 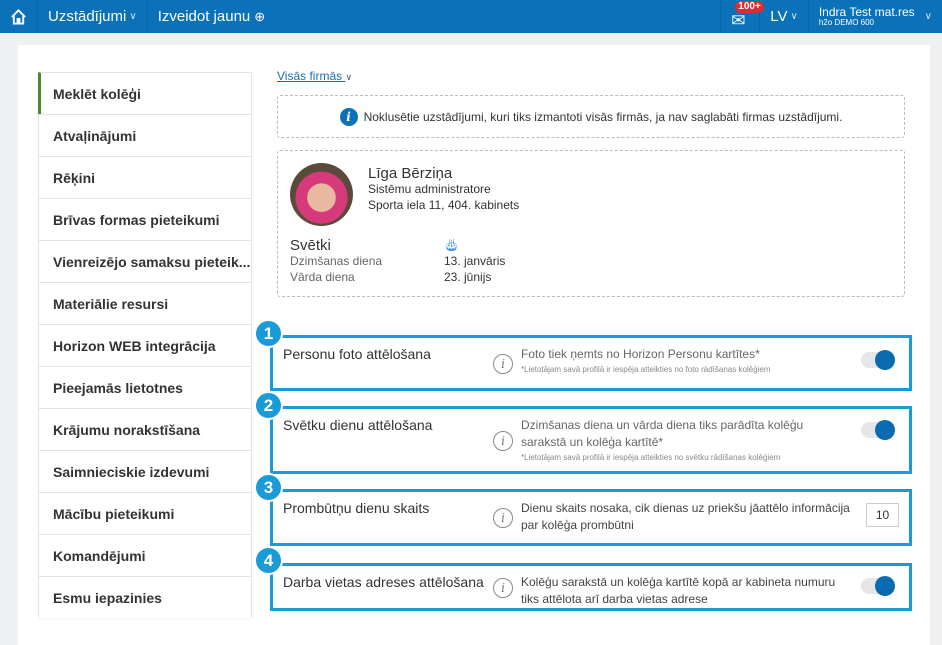 I want to click on sidebar-item: Materiālie resursi, so click(x=145, y=303).